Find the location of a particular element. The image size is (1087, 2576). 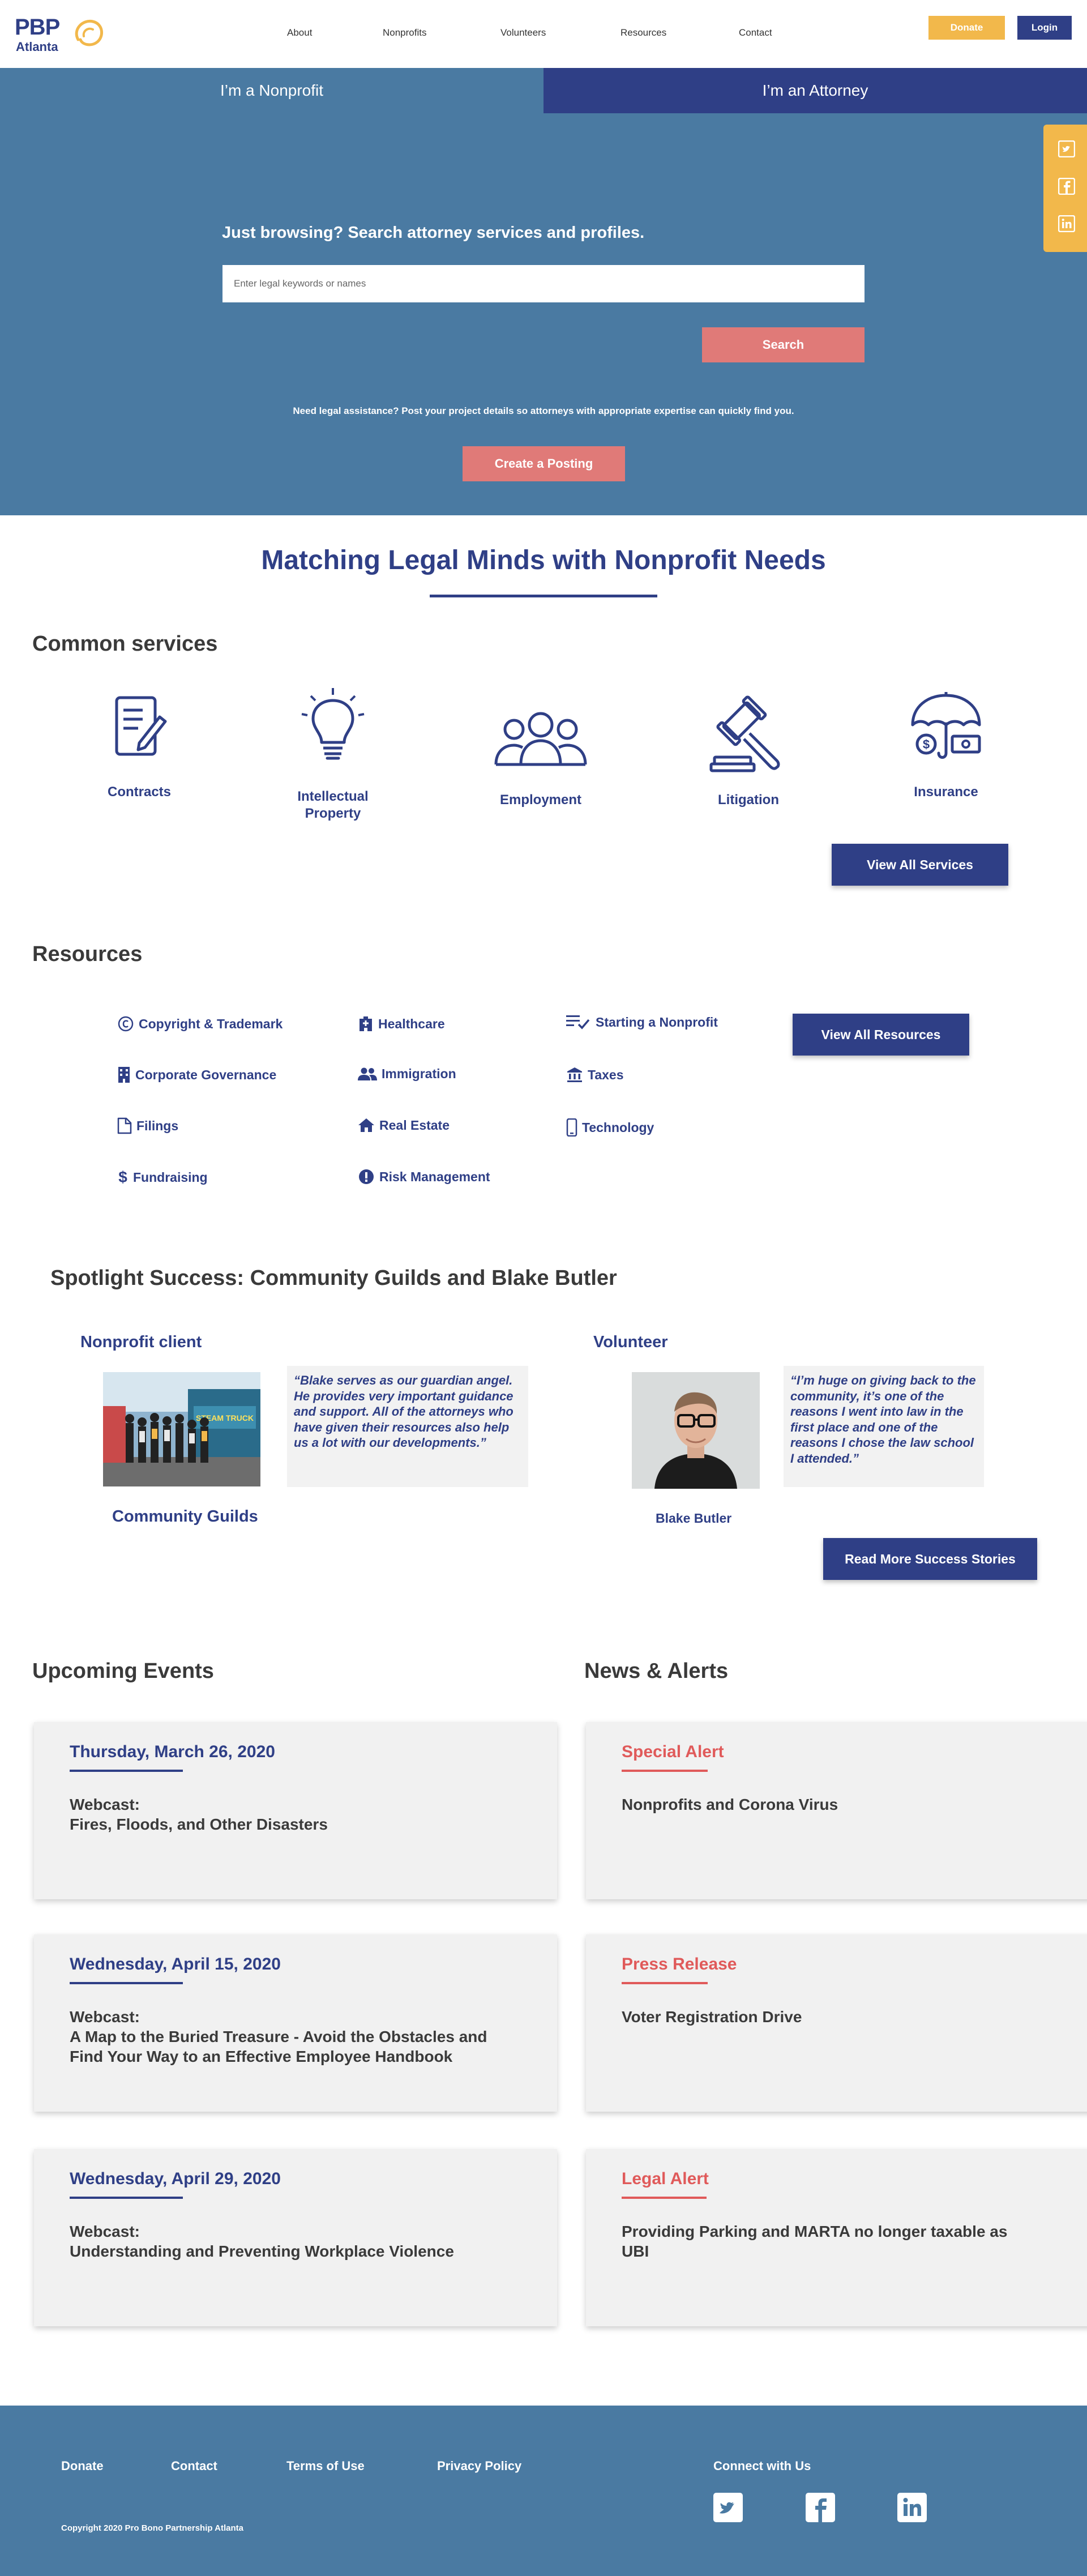

volunteer-name-link: Blake Butler is located at coordinates (693, 1518).